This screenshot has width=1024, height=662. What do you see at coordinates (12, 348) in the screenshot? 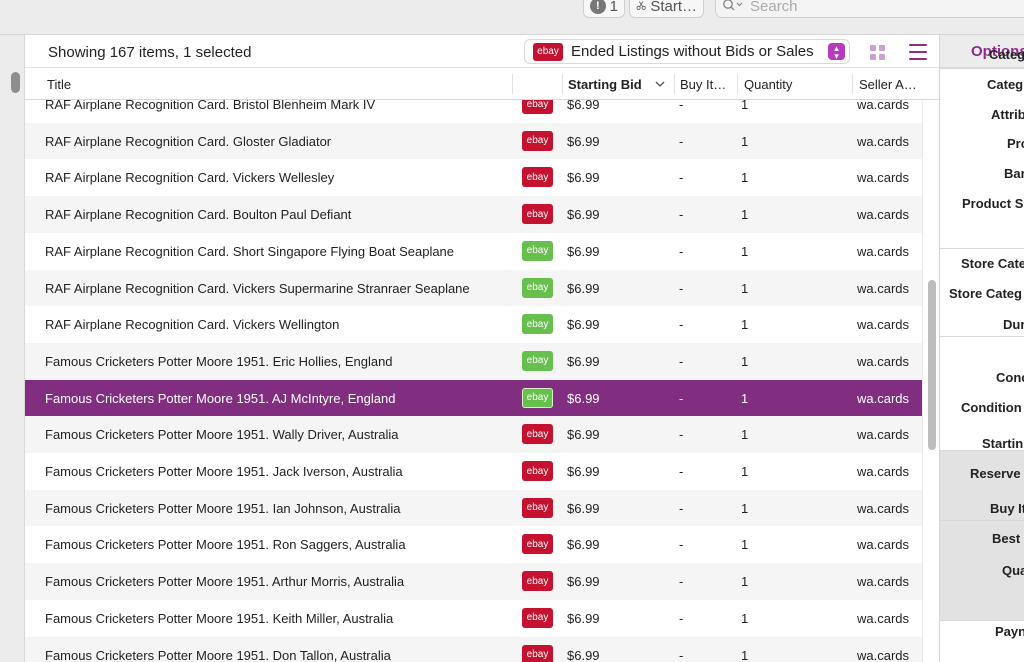
I see `left-sidebar-edge` at bounding box center [12, 348].